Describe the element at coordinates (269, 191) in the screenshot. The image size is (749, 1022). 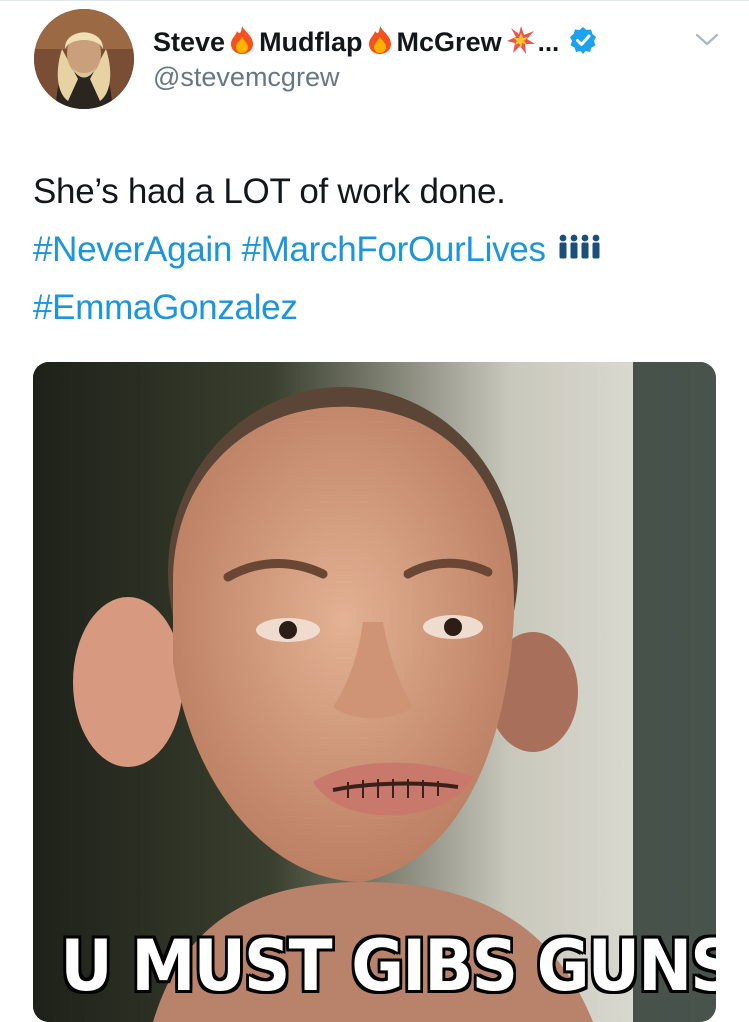
I see `tweet-text-line: She’s had a LOT of work done.` at that location.